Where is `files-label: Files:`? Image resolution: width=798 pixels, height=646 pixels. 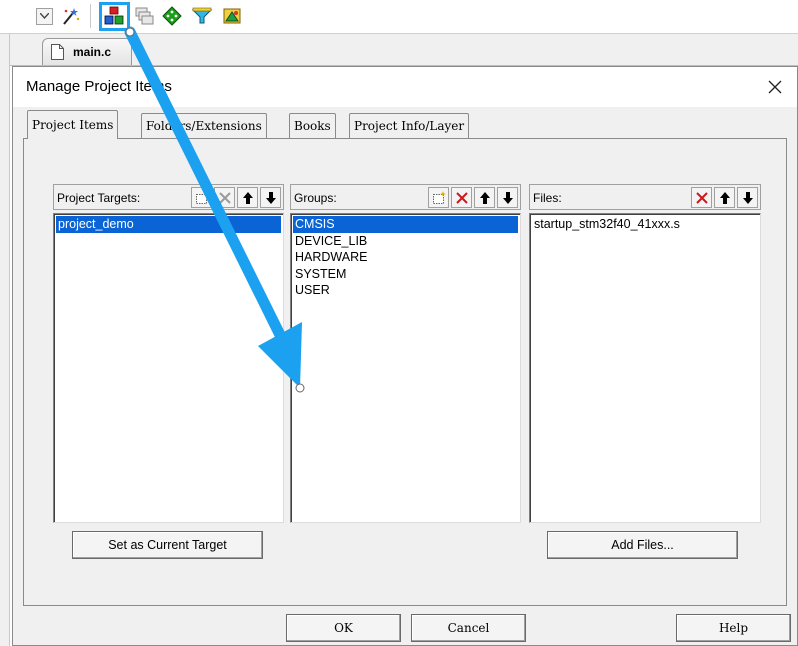 files-label: Files: is located at coordinates (547, 198).